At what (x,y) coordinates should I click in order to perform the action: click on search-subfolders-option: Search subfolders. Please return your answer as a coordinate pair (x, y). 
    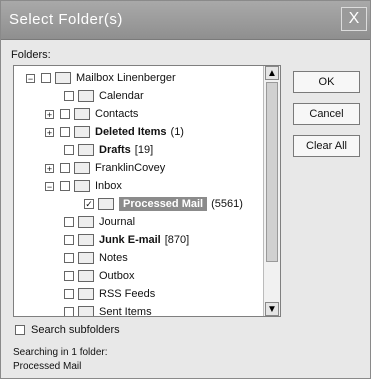
    Looking at the image, I should click on (67, 330).